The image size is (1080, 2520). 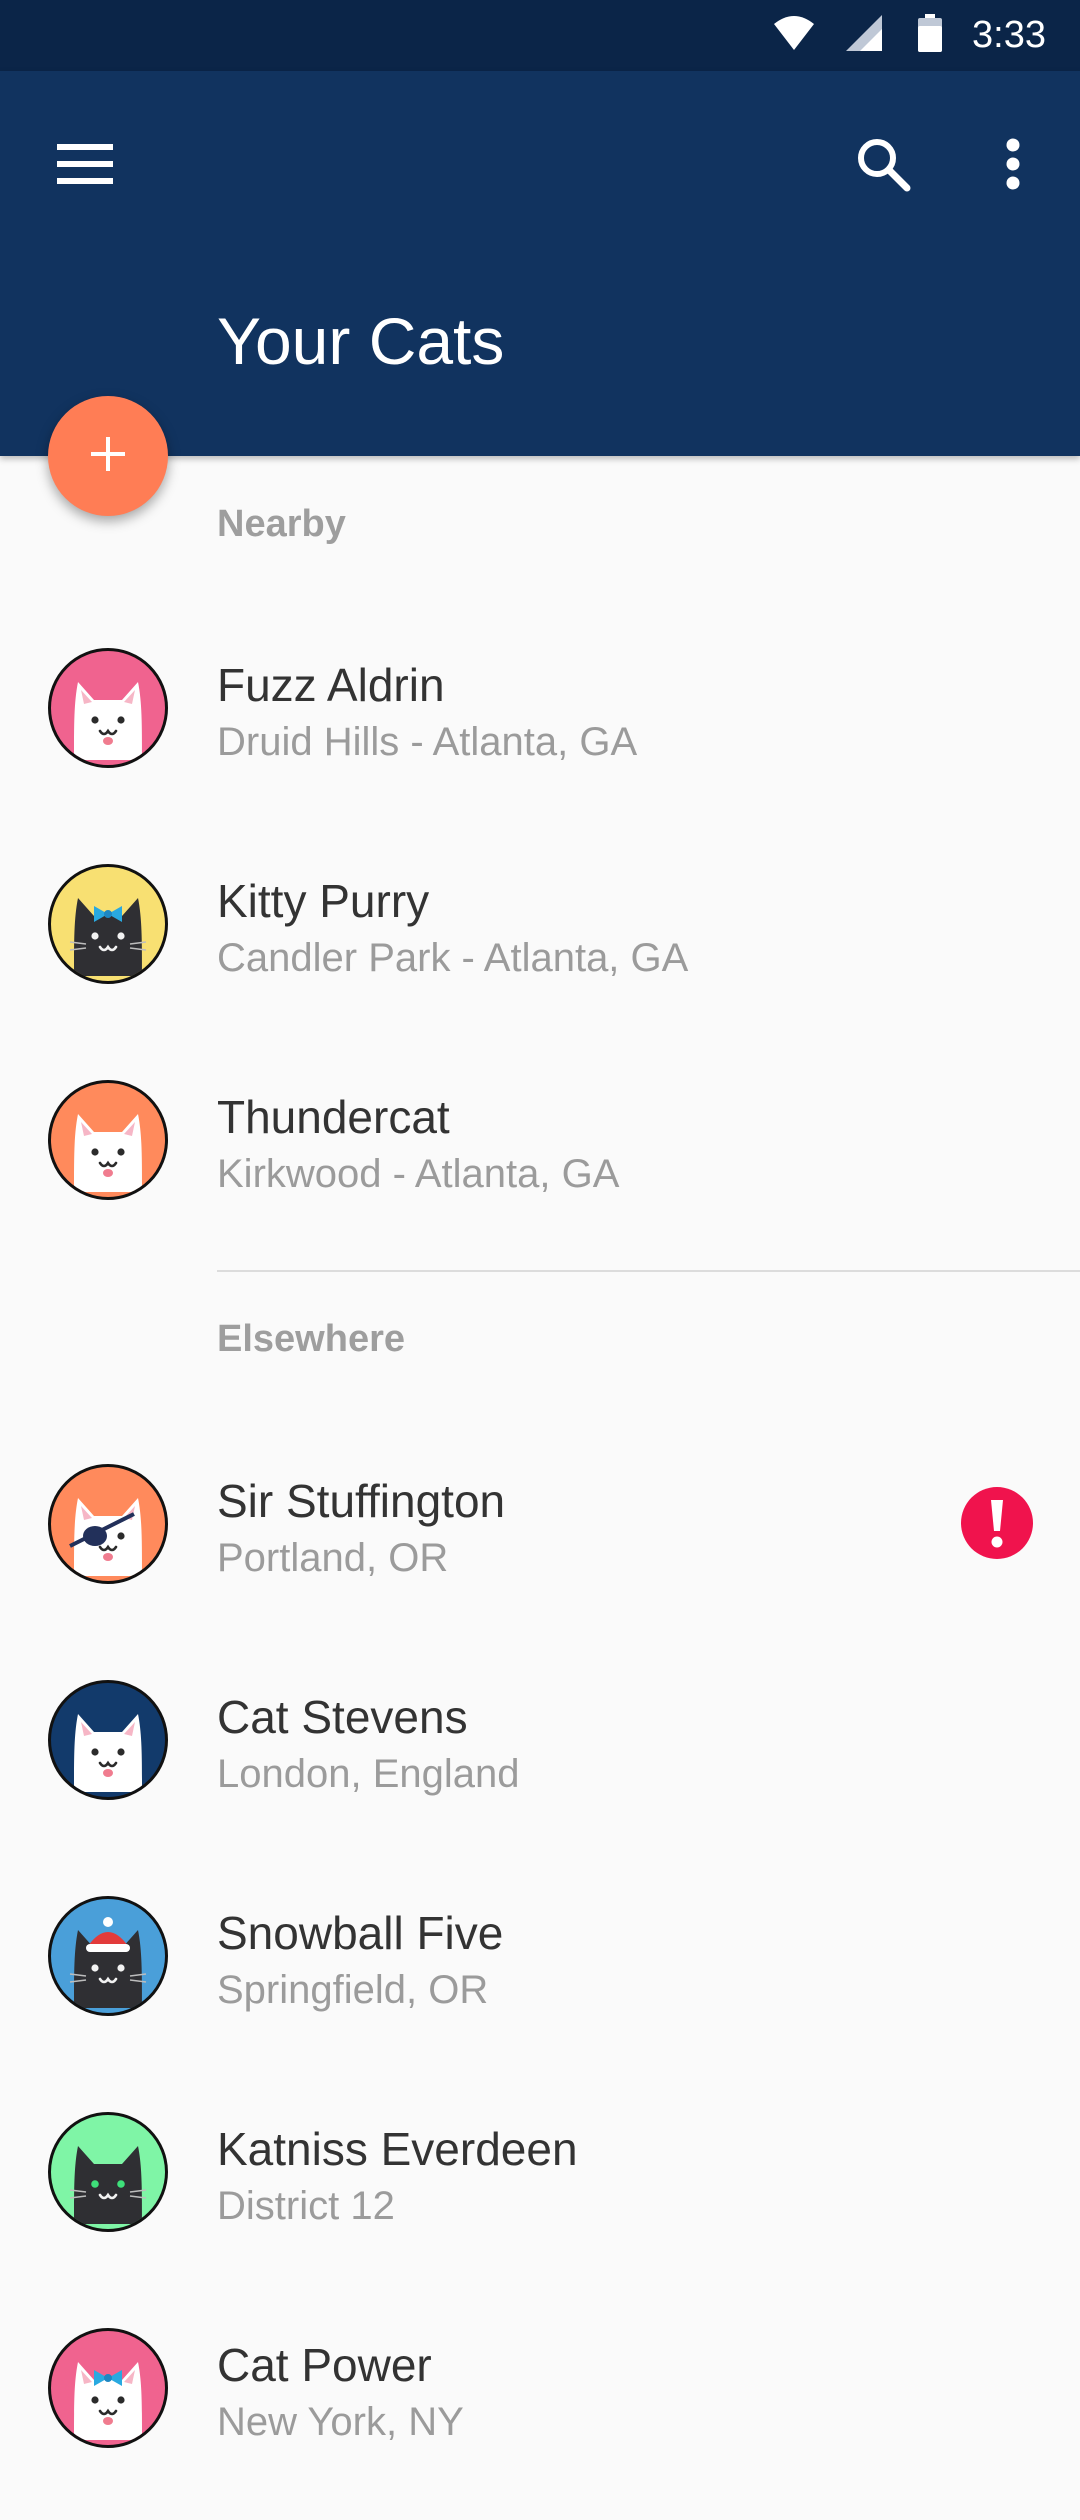 What do you see at coordinates (331, 685) in the screenshot?
I see `cat-name: Fuzz Aldrin` at bounding box center [331, 685].